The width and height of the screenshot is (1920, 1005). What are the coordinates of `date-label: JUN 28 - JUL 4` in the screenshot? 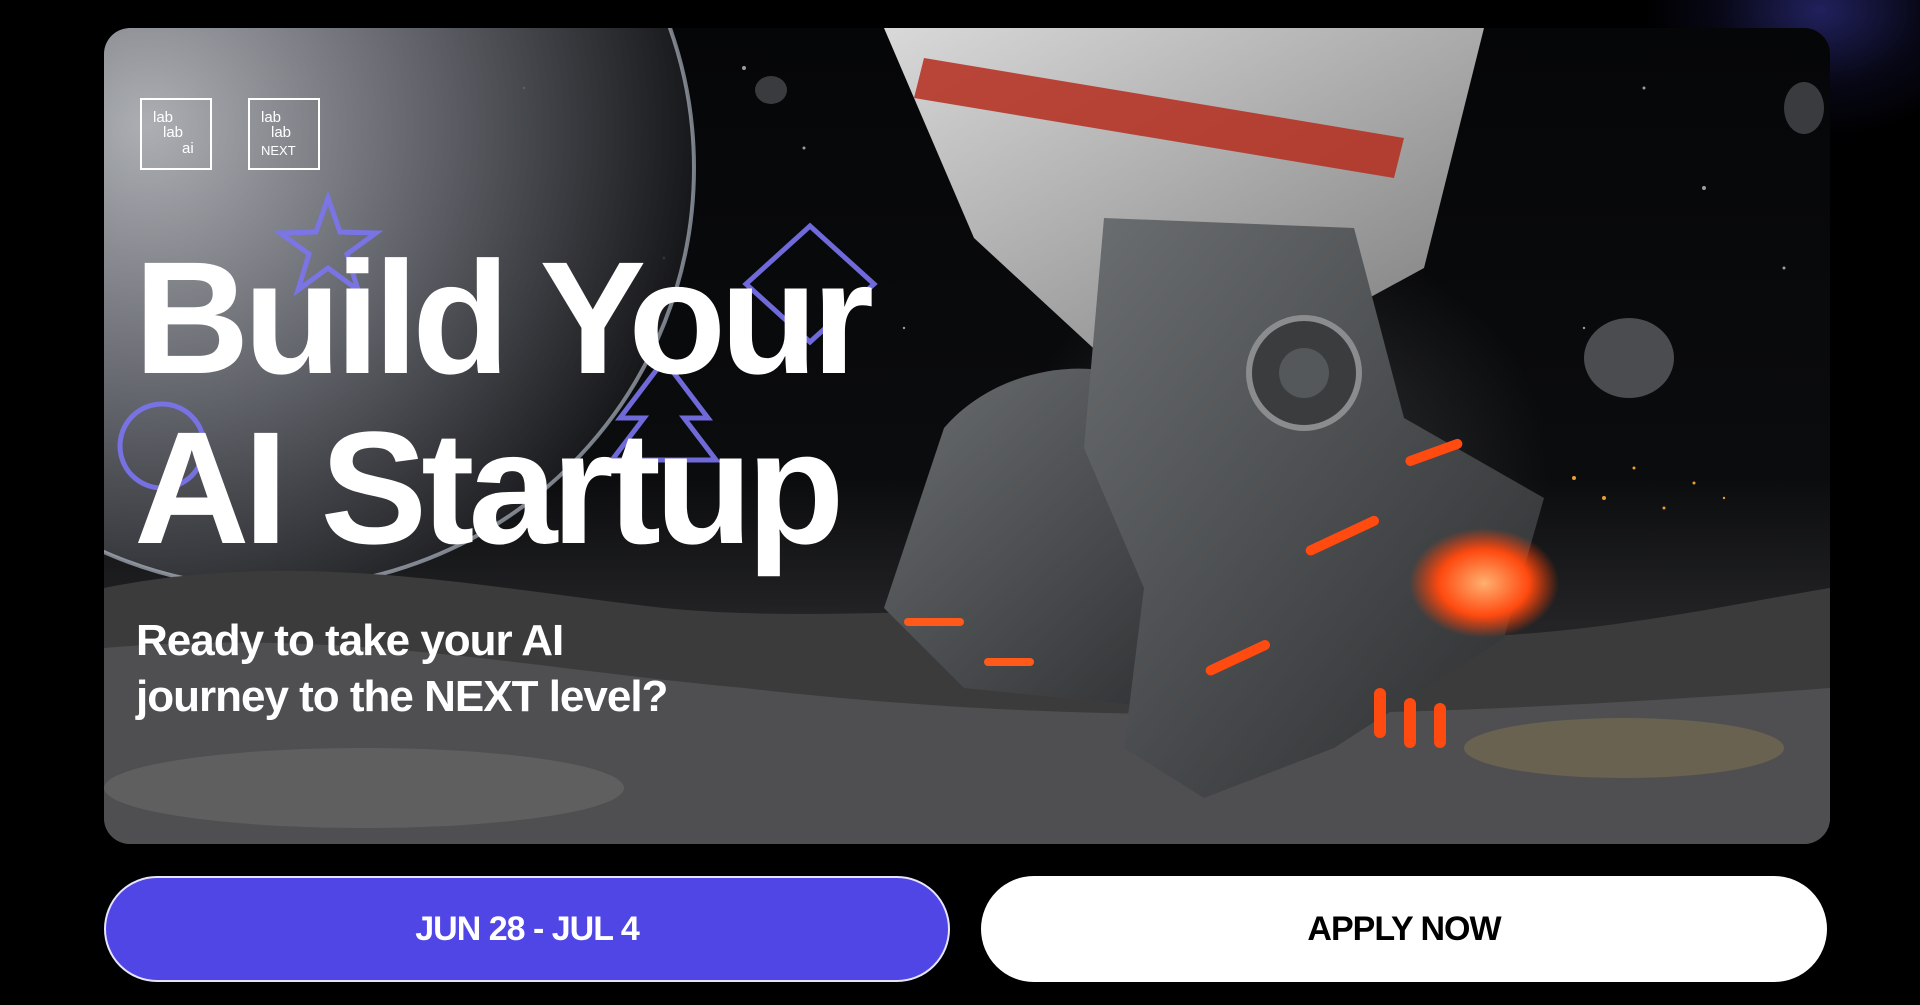 It's located at (527, 928).